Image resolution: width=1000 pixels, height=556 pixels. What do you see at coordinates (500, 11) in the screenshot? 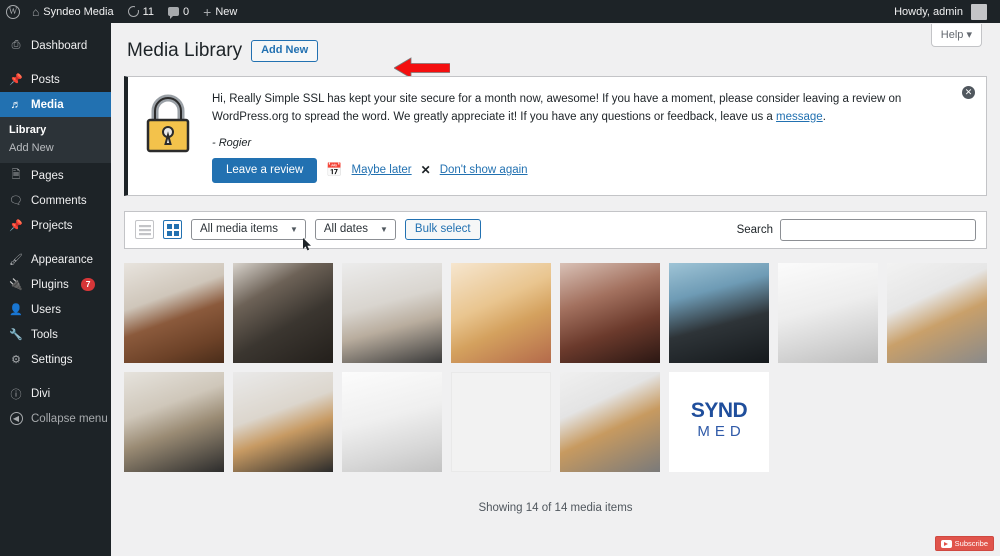
I see `admin-bar: ⌂ Syndeo Media 11 0 + New Howdy, admin` at bounding box center [500, 11].